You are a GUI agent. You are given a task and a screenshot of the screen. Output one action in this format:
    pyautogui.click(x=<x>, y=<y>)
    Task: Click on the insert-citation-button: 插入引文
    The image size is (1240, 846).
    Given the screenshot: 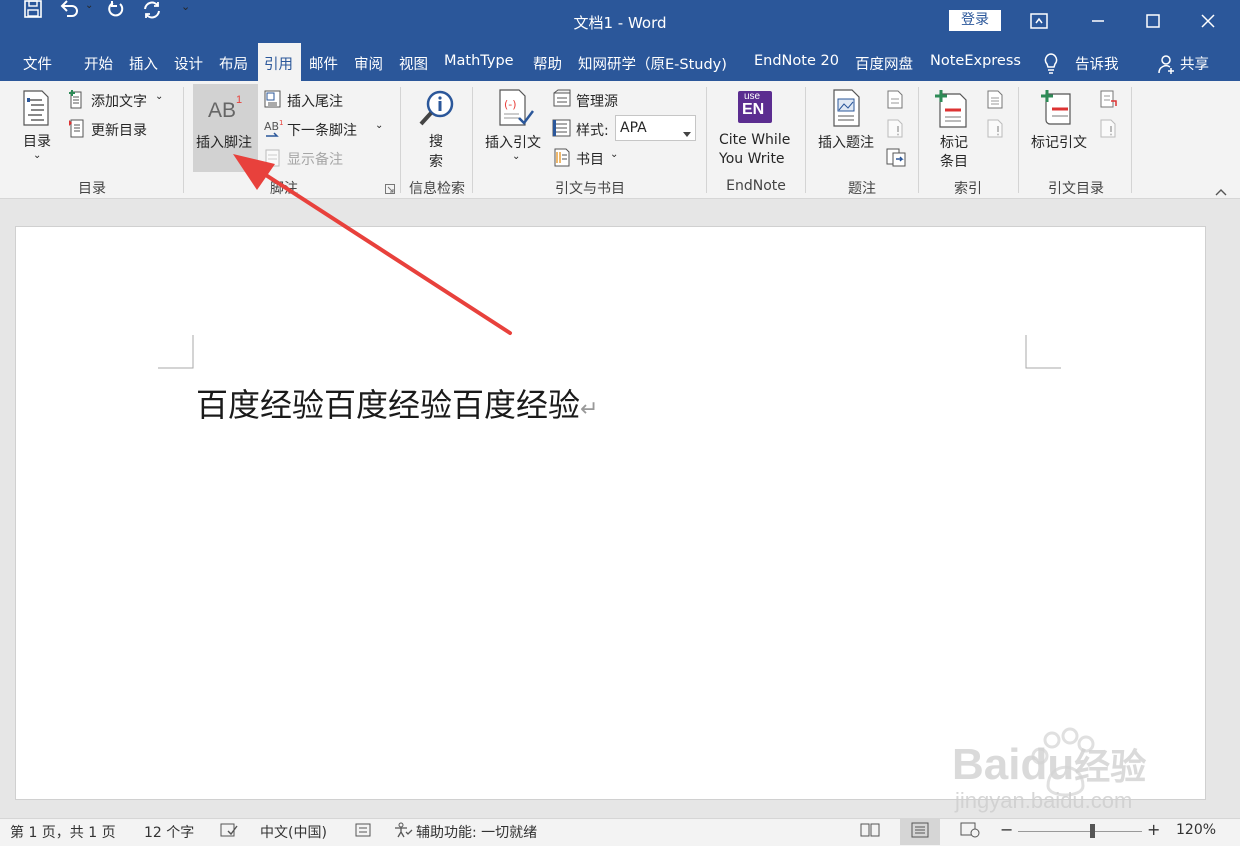 What is the action you would take?
    pyautogui.click(x=513, y=142)
    